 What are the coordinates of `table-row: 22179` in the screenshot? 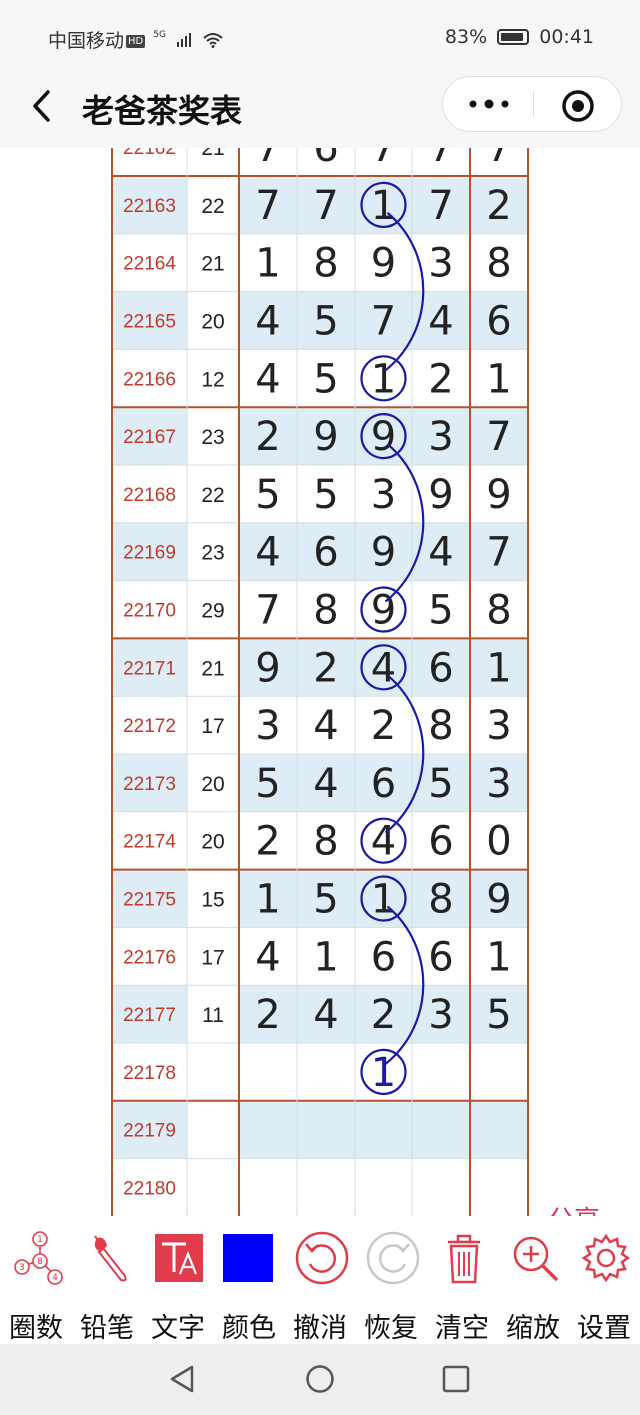 It's located at (320, 1129).